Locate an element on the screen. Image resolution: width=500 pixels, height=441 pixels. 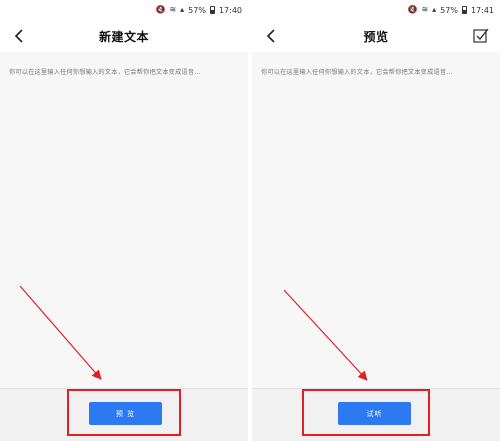
status-bar: 🔇 ≋ ▴ 57% 17:41 is located at coordinates (376, 10).